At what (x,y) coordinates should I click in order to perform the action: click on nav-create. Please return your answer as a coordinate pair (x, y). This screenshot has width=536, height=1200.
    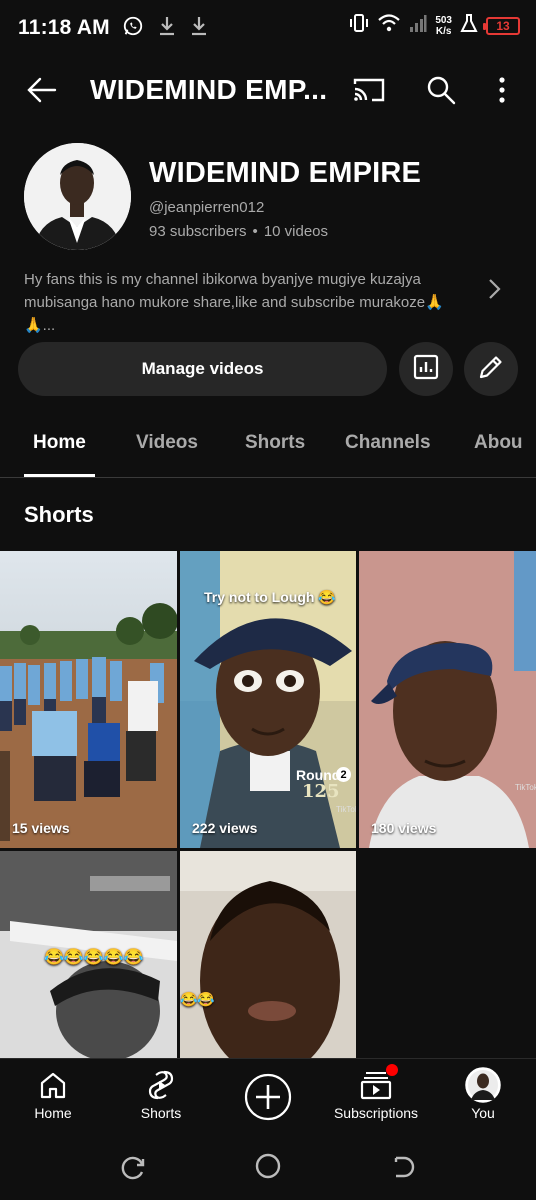
    Looking at the image, I should click on (268, 1098).